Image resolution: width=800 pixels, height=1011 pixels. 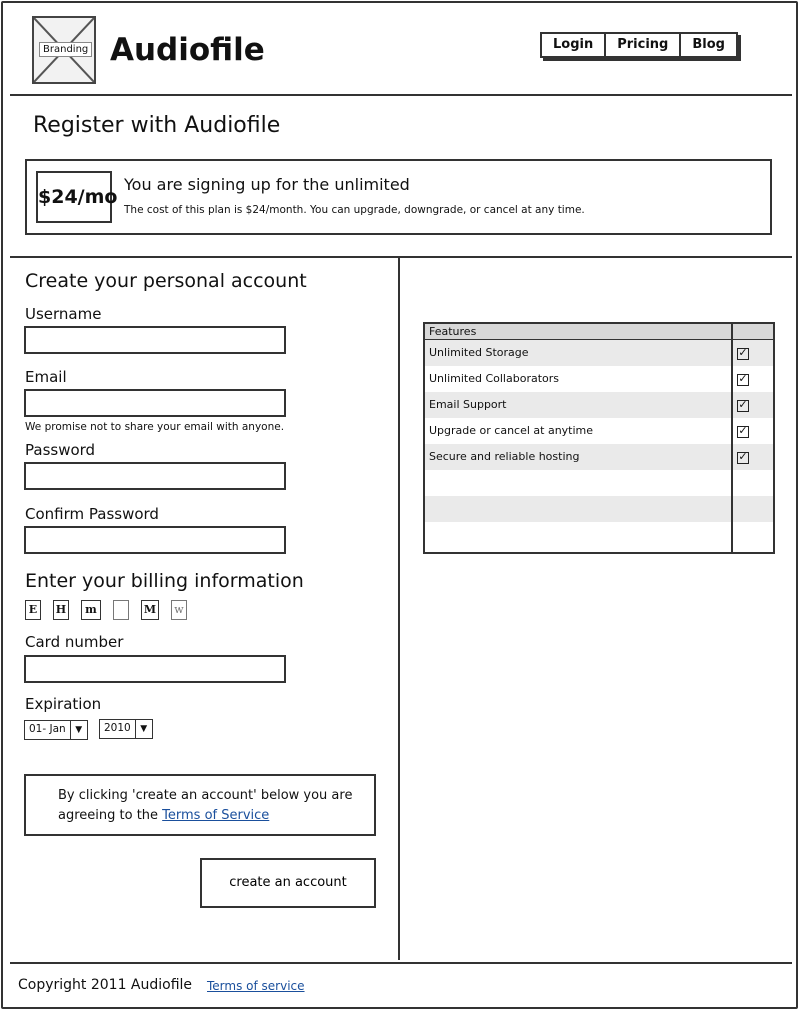 What do you see at coordinates (401, 95) in the screenshot?
I see `header-divider` at bounding box center [401, 95].